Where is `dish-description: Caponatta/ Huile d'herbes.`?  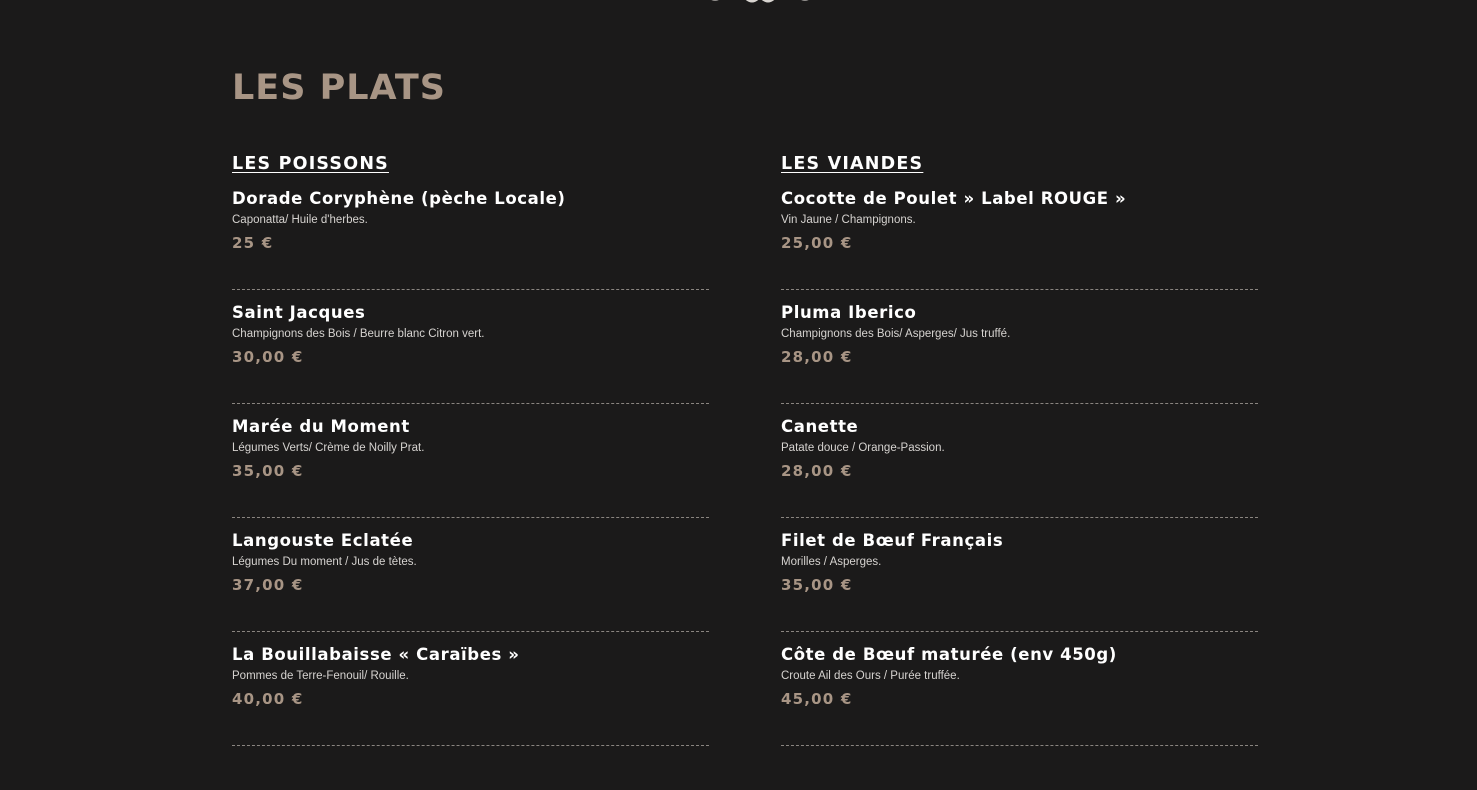 dish-description: Caponatta/ Huile d'herbes. is located at coordinates (300, 220).